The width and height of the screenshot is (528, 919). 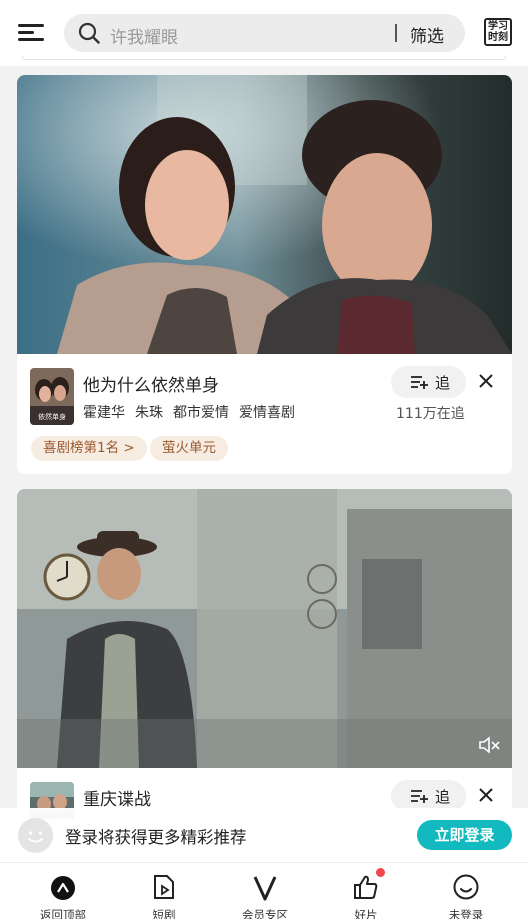 I want to click on menu-icon, so click(x=31, y=32).